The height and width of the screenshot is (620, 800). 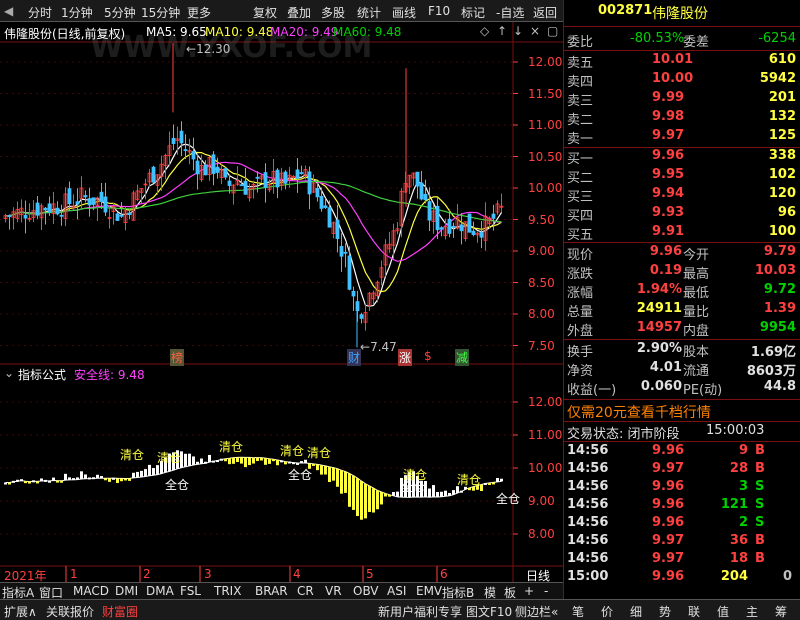 What do you see at coordinates (657, 38) in the screenshot?
I see `weibi-value: -80.53%` at bounding box center [657, 38].